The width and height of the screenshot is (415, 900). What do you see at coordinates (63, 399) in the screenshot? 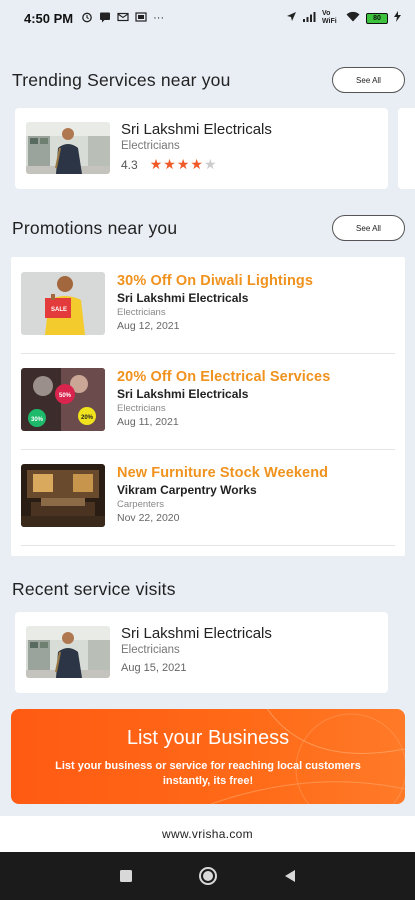
I see `promotion-thumbnail: 50% 30% 20%` at bounding box center [63, 399].